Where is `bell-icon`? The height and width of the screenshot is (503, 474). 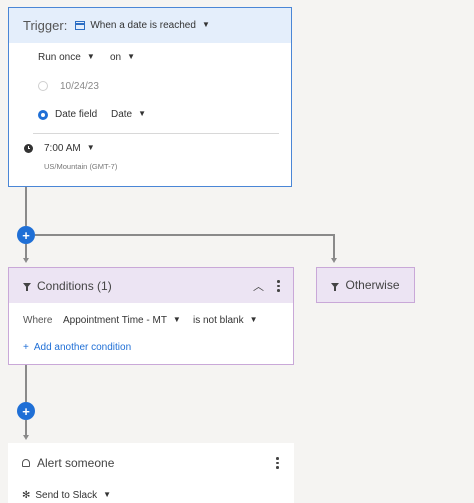 bell-icon is located at coordinates (26, 463).